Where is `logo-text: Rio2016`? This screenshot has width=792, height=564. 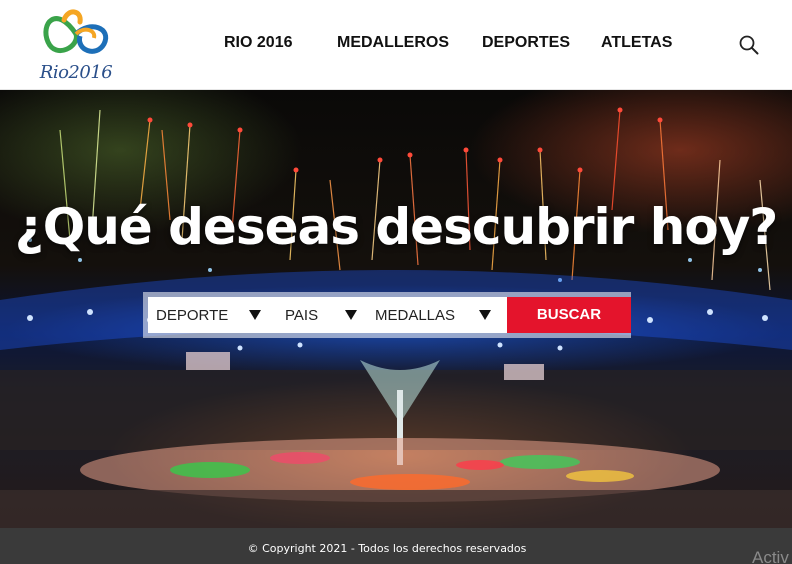 logo-text: Rio2016 is located at coordinates (76, 72).